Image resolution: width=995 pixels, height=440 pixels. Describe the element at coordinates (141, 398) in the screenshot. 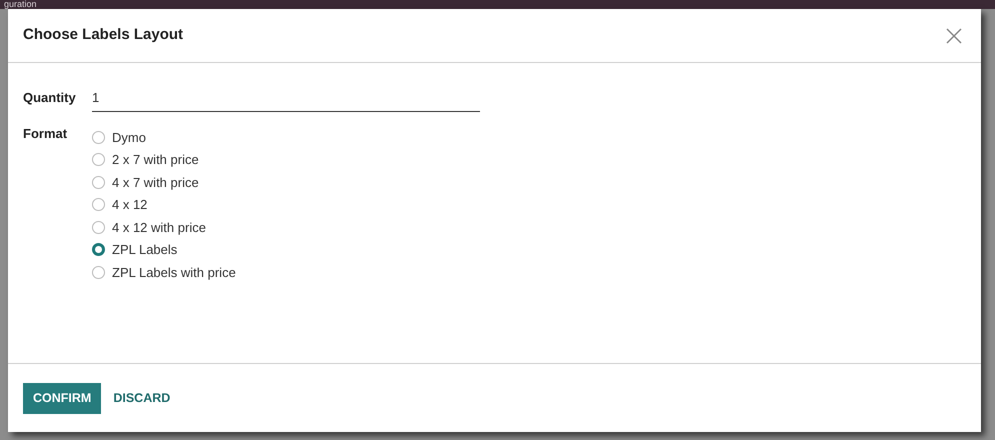

I see `discard-button: DISCARD` at that location.